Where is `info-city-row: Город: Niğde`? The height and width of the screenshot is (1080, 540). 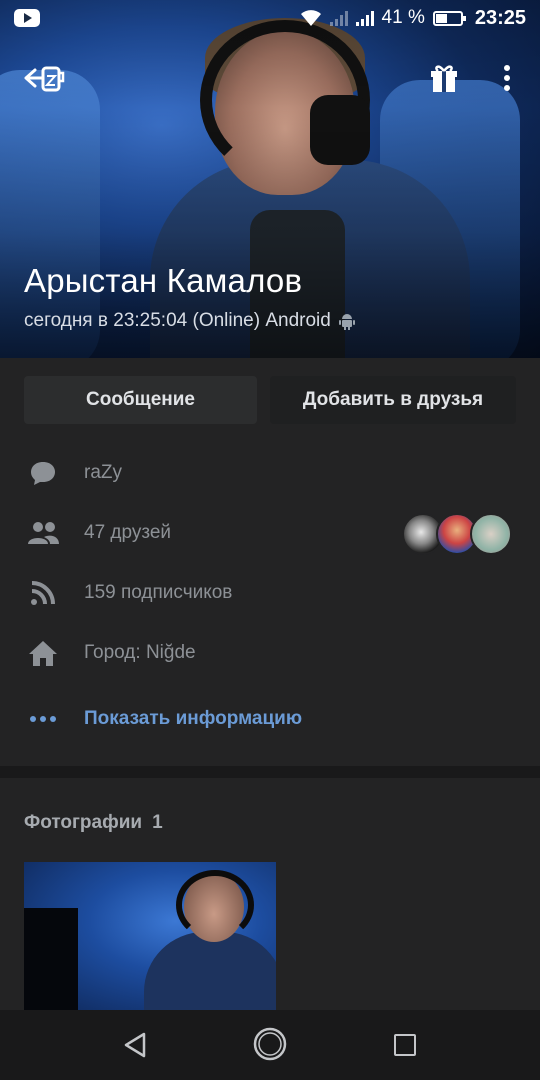
info-city-row: Город: Niğde is located at coordinates (270, 653).